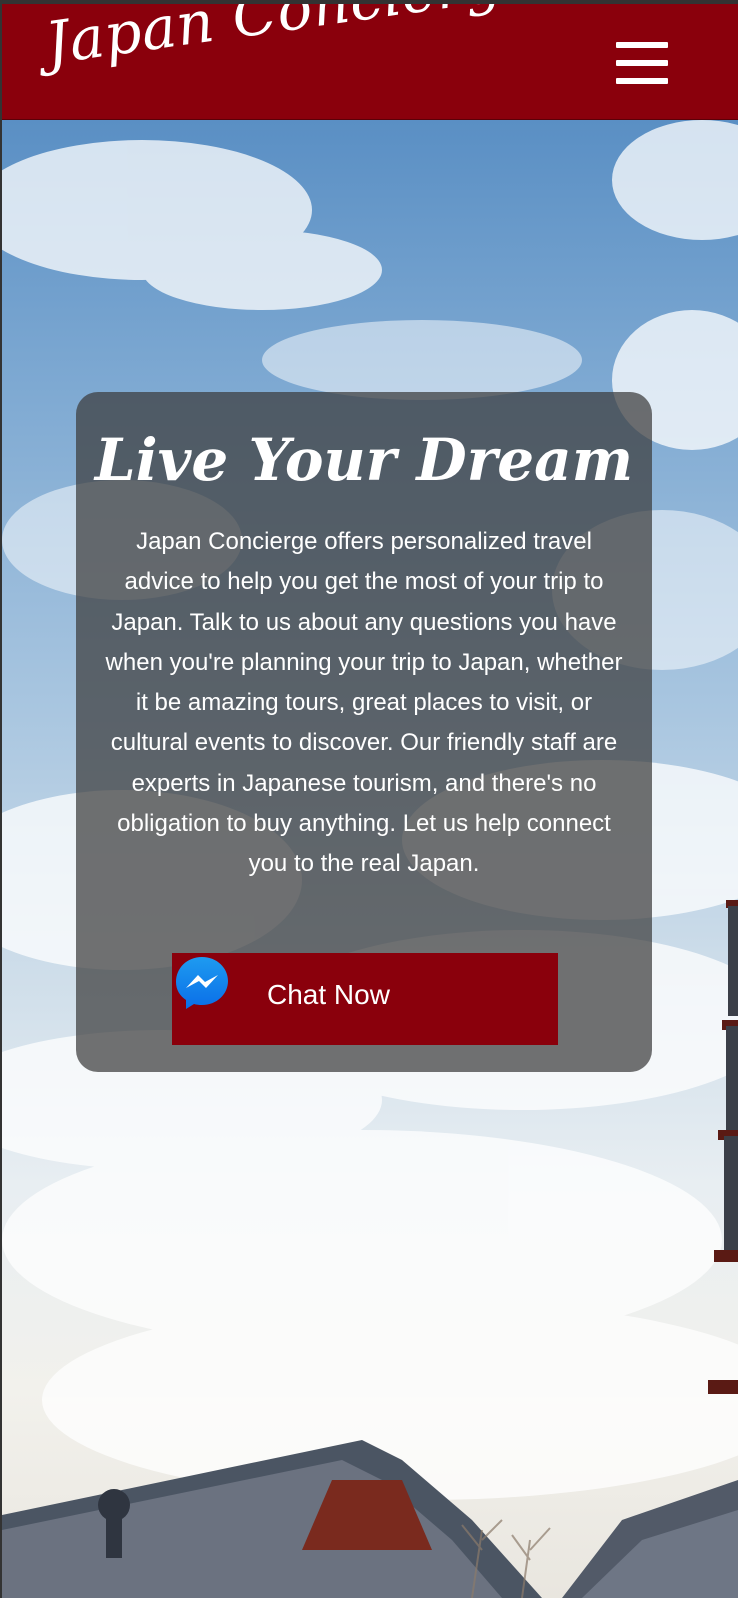 Image resolution: width=738 pixels, height=1598 pixels. What do you see at coordinates (364, 460) in the screenshot?
I see `hero-title: Live Your Dream` at bounding box center [364, 460].